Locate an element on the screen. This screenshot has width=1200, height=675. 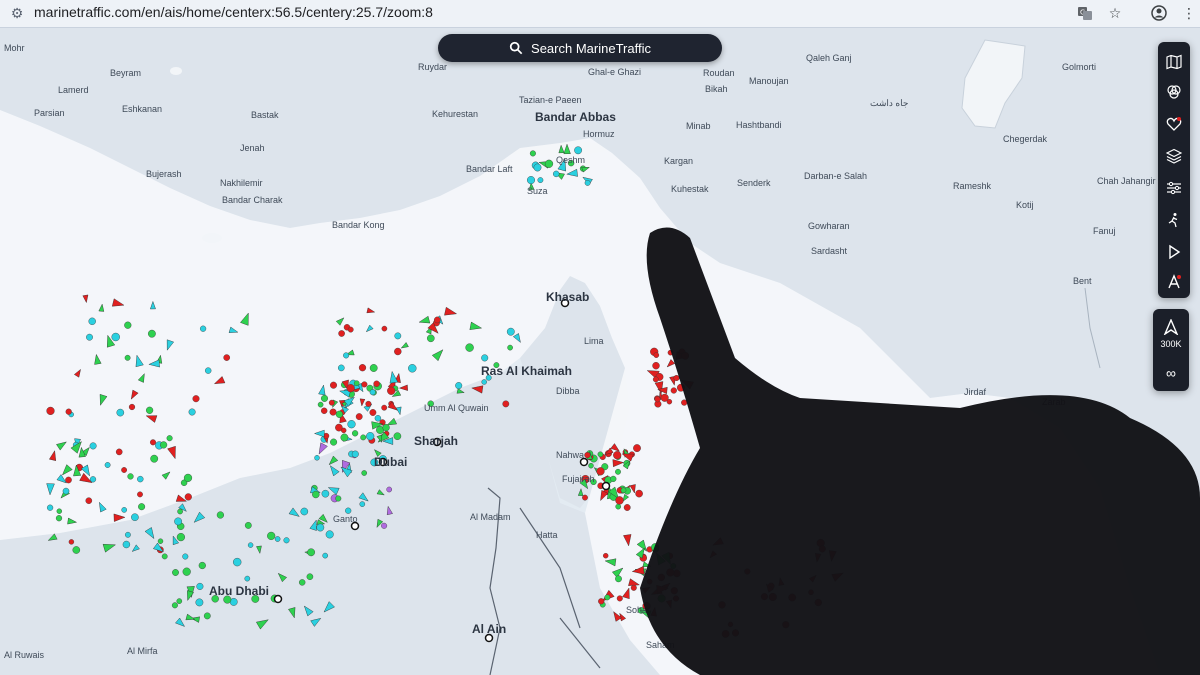
infinity-button: ∞ is located at coordinates (1171, 373).